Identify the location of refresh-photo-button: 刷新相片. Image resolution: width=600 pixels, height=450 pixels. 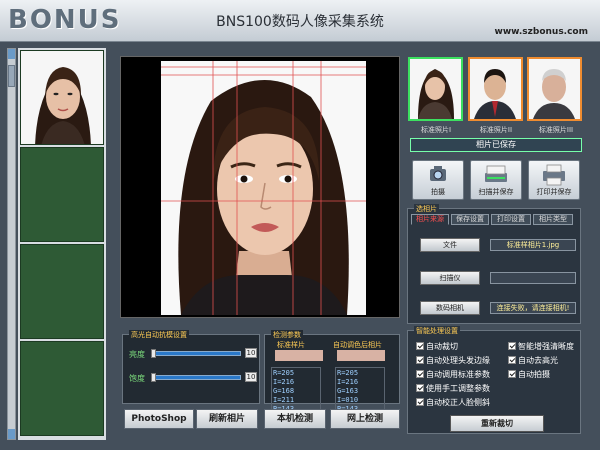
(227, 419).